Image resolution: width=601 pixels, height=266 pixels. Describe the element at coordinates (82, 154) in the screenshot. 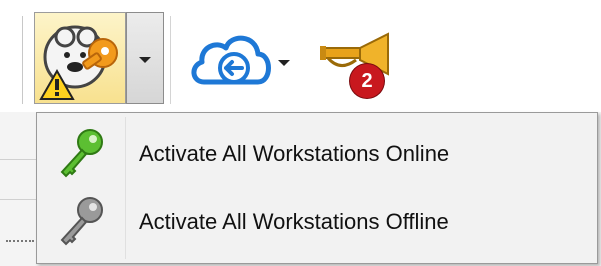

I see `green-key-icon` at that location.